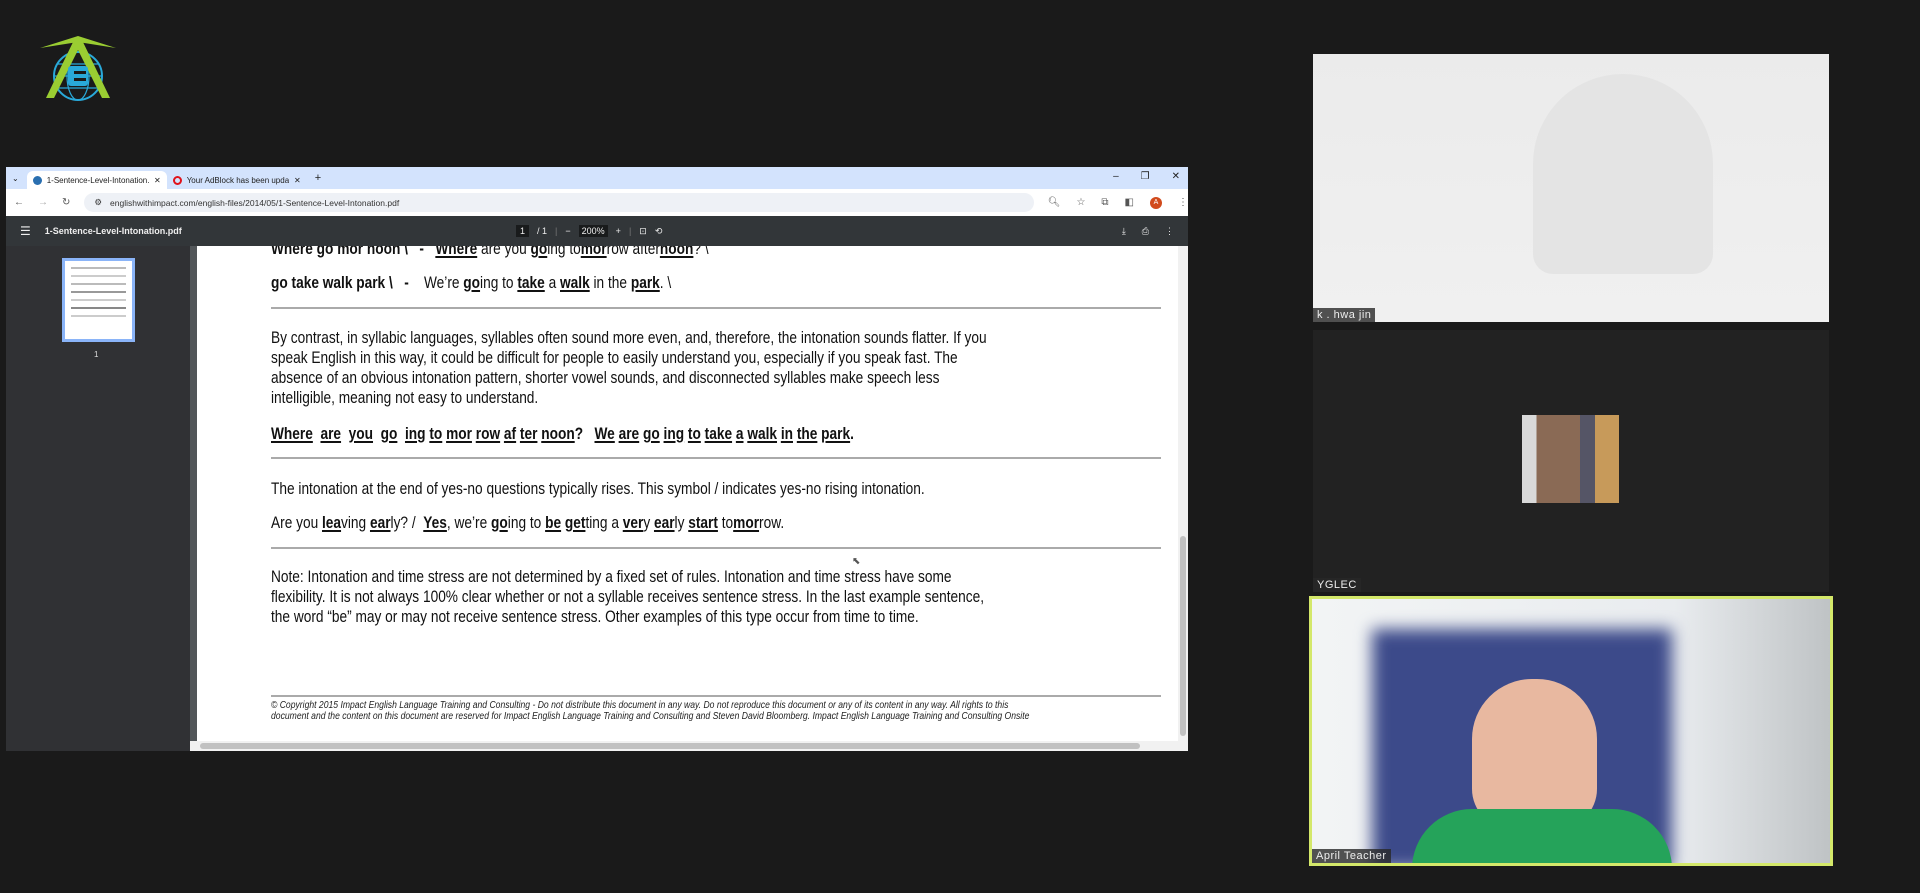  What do you see at coordinates (725, 523) in the screenshot?
I see `text-segment: to` at bounding box center [725, 523].